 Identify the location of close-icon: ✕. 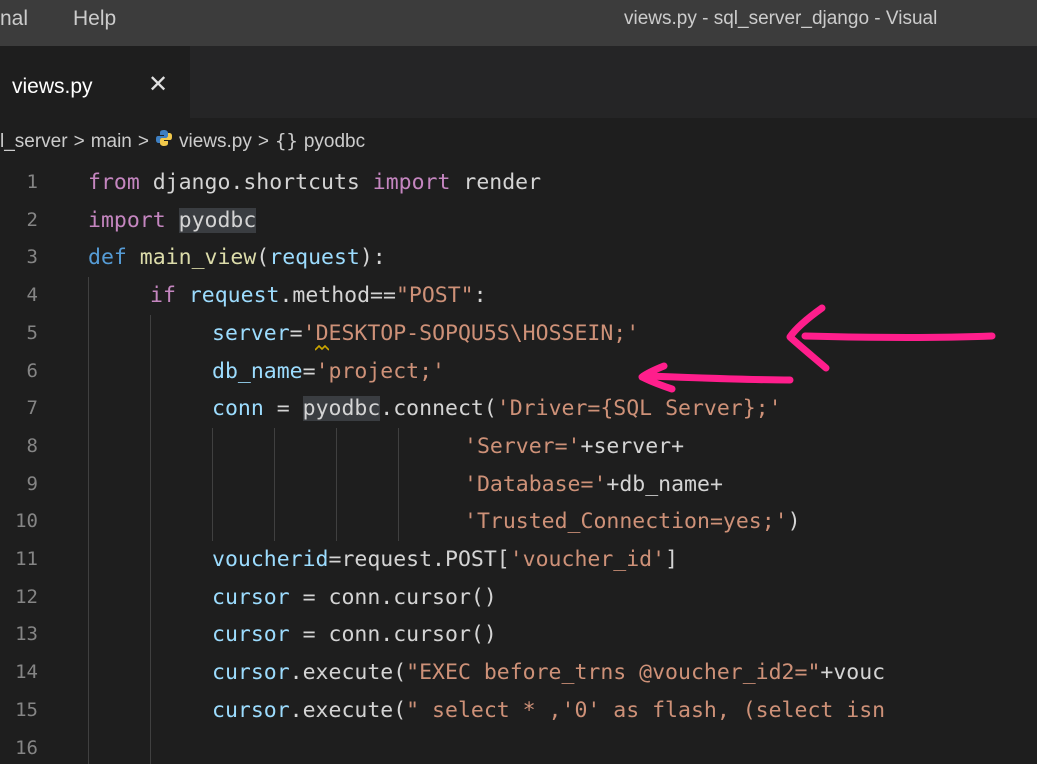
(158, 85).